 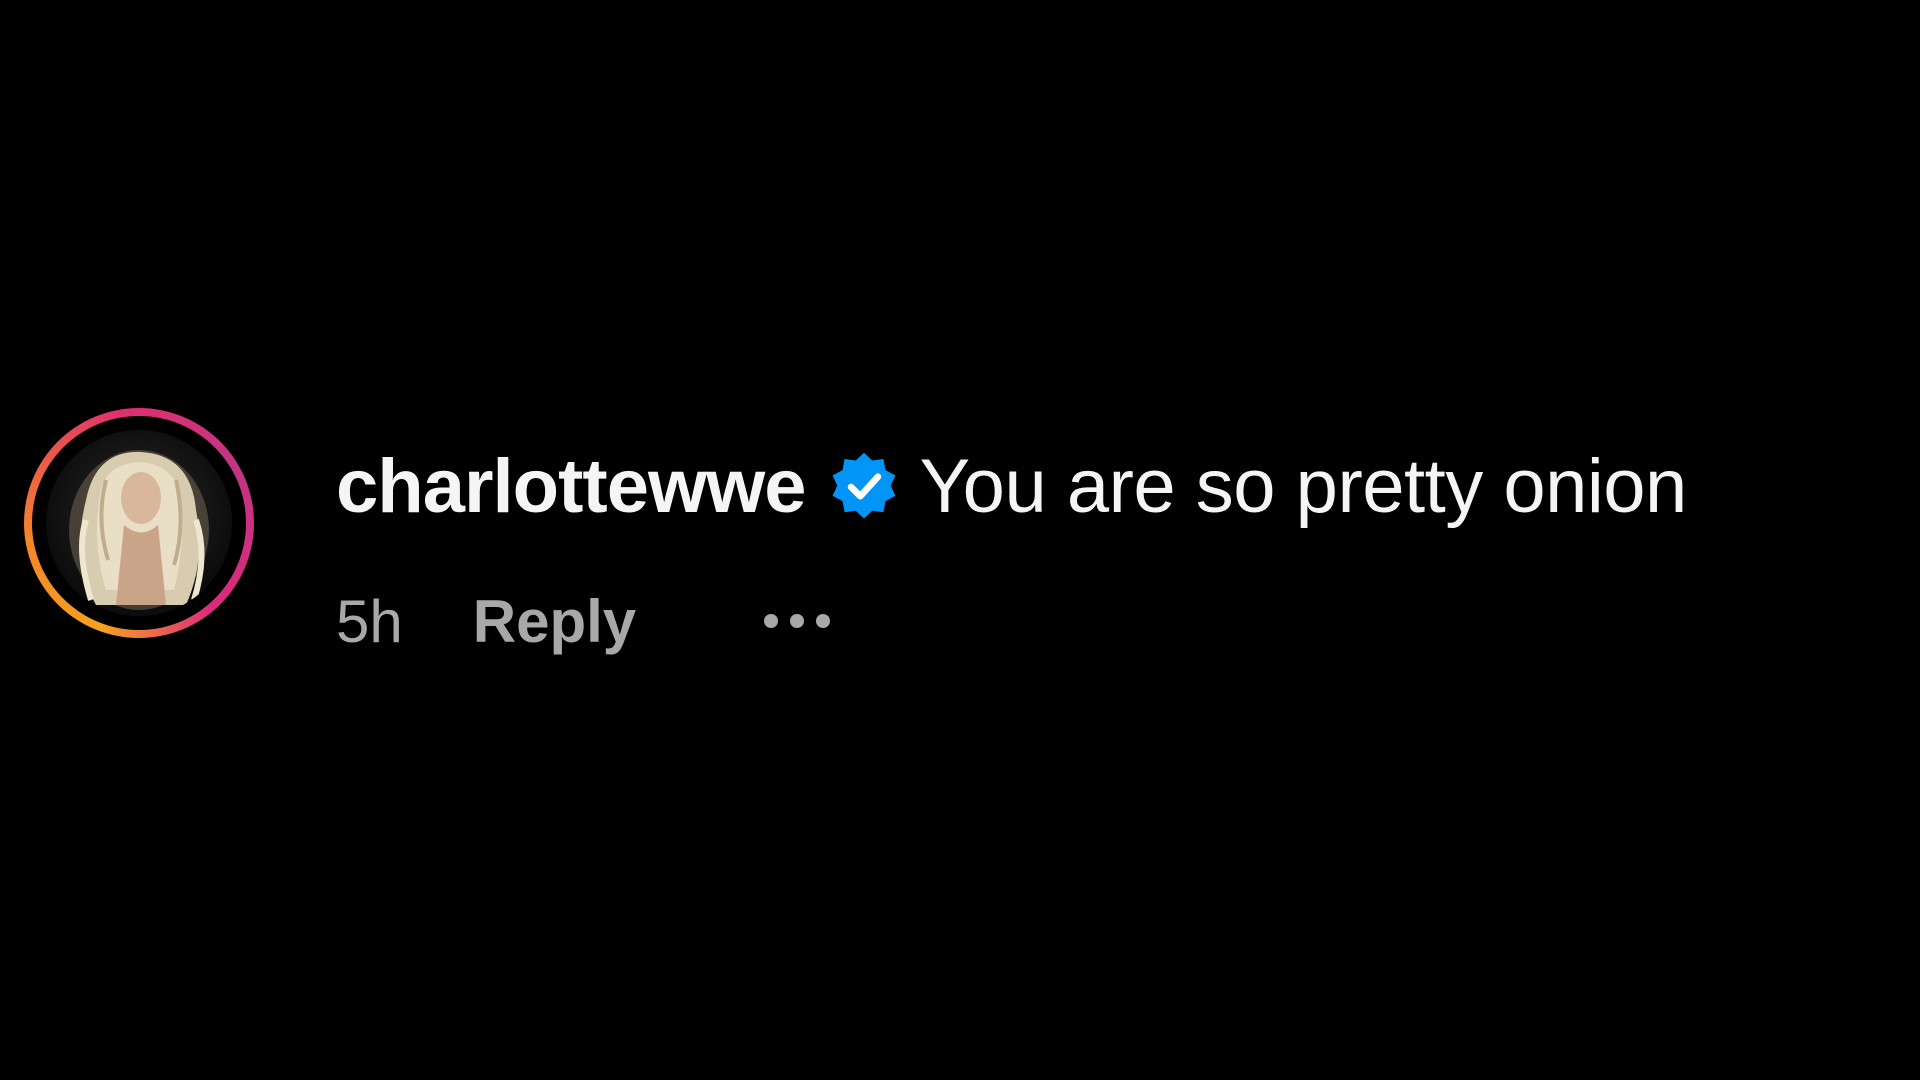 I want to click on comment-meta-line: 5h Reply, so click(x=583, y=621).